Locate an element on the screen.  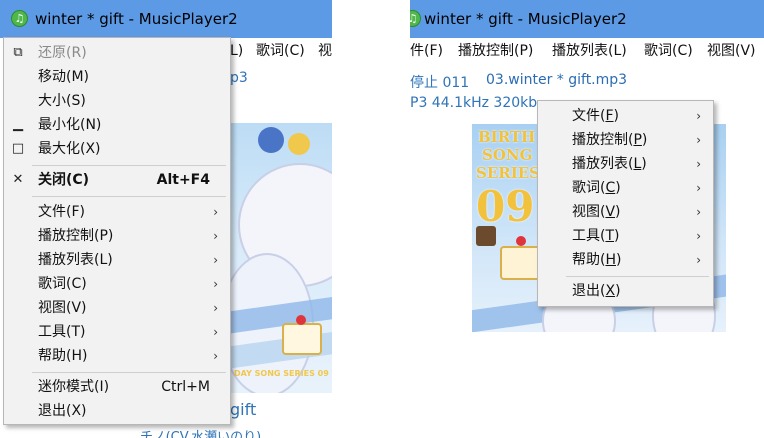
right-window-title: winter * gift - MusicPlayer2 is located at coordinates (525, 19).